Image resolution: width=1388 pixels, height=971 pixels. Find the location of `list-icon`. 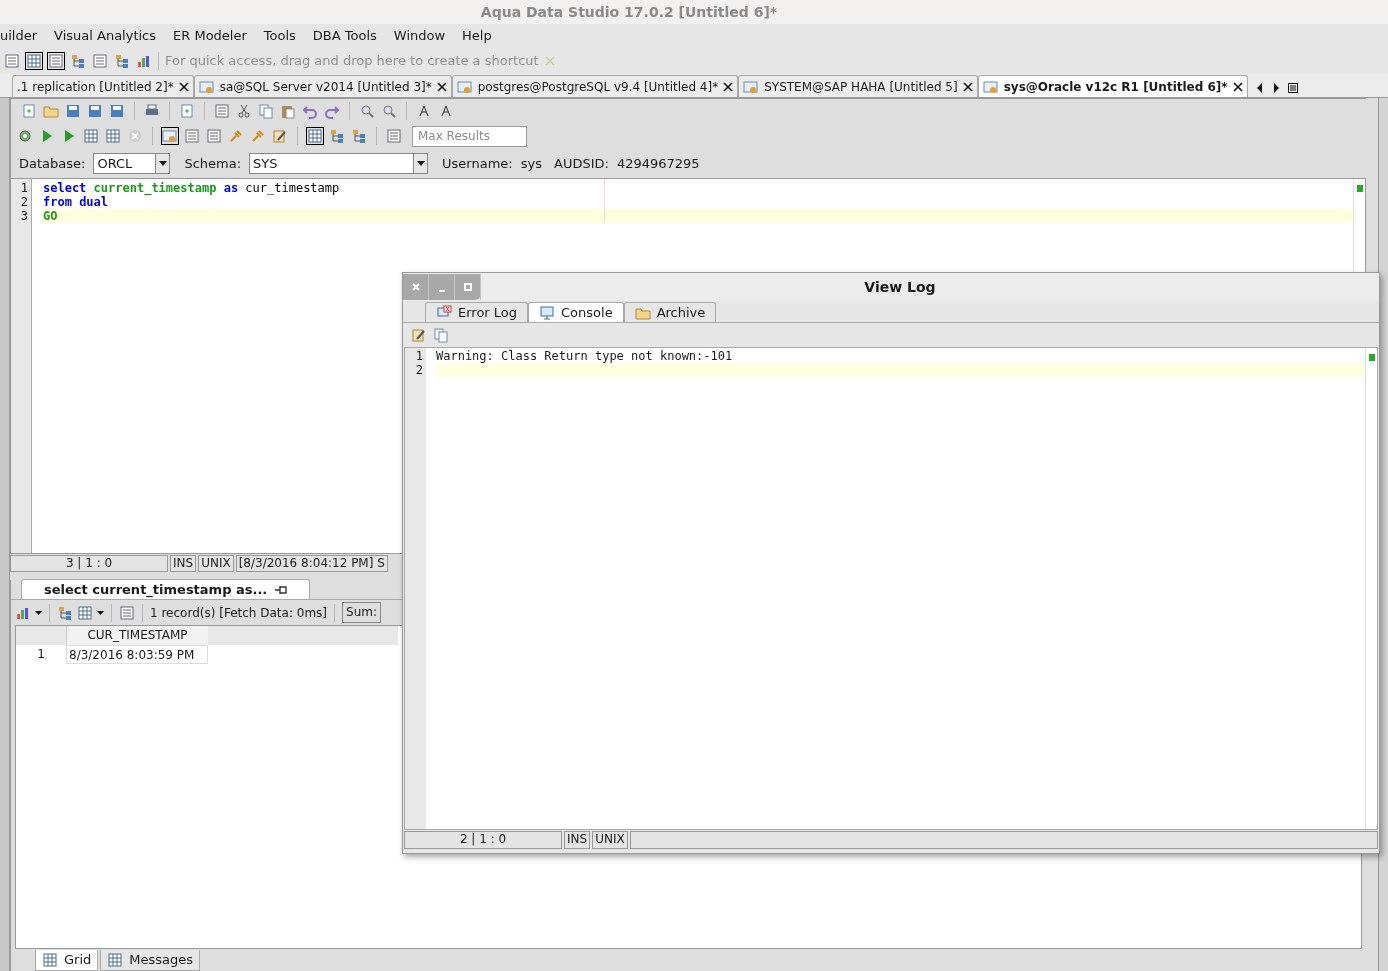

list-icon is located at coordinates (100, 61).